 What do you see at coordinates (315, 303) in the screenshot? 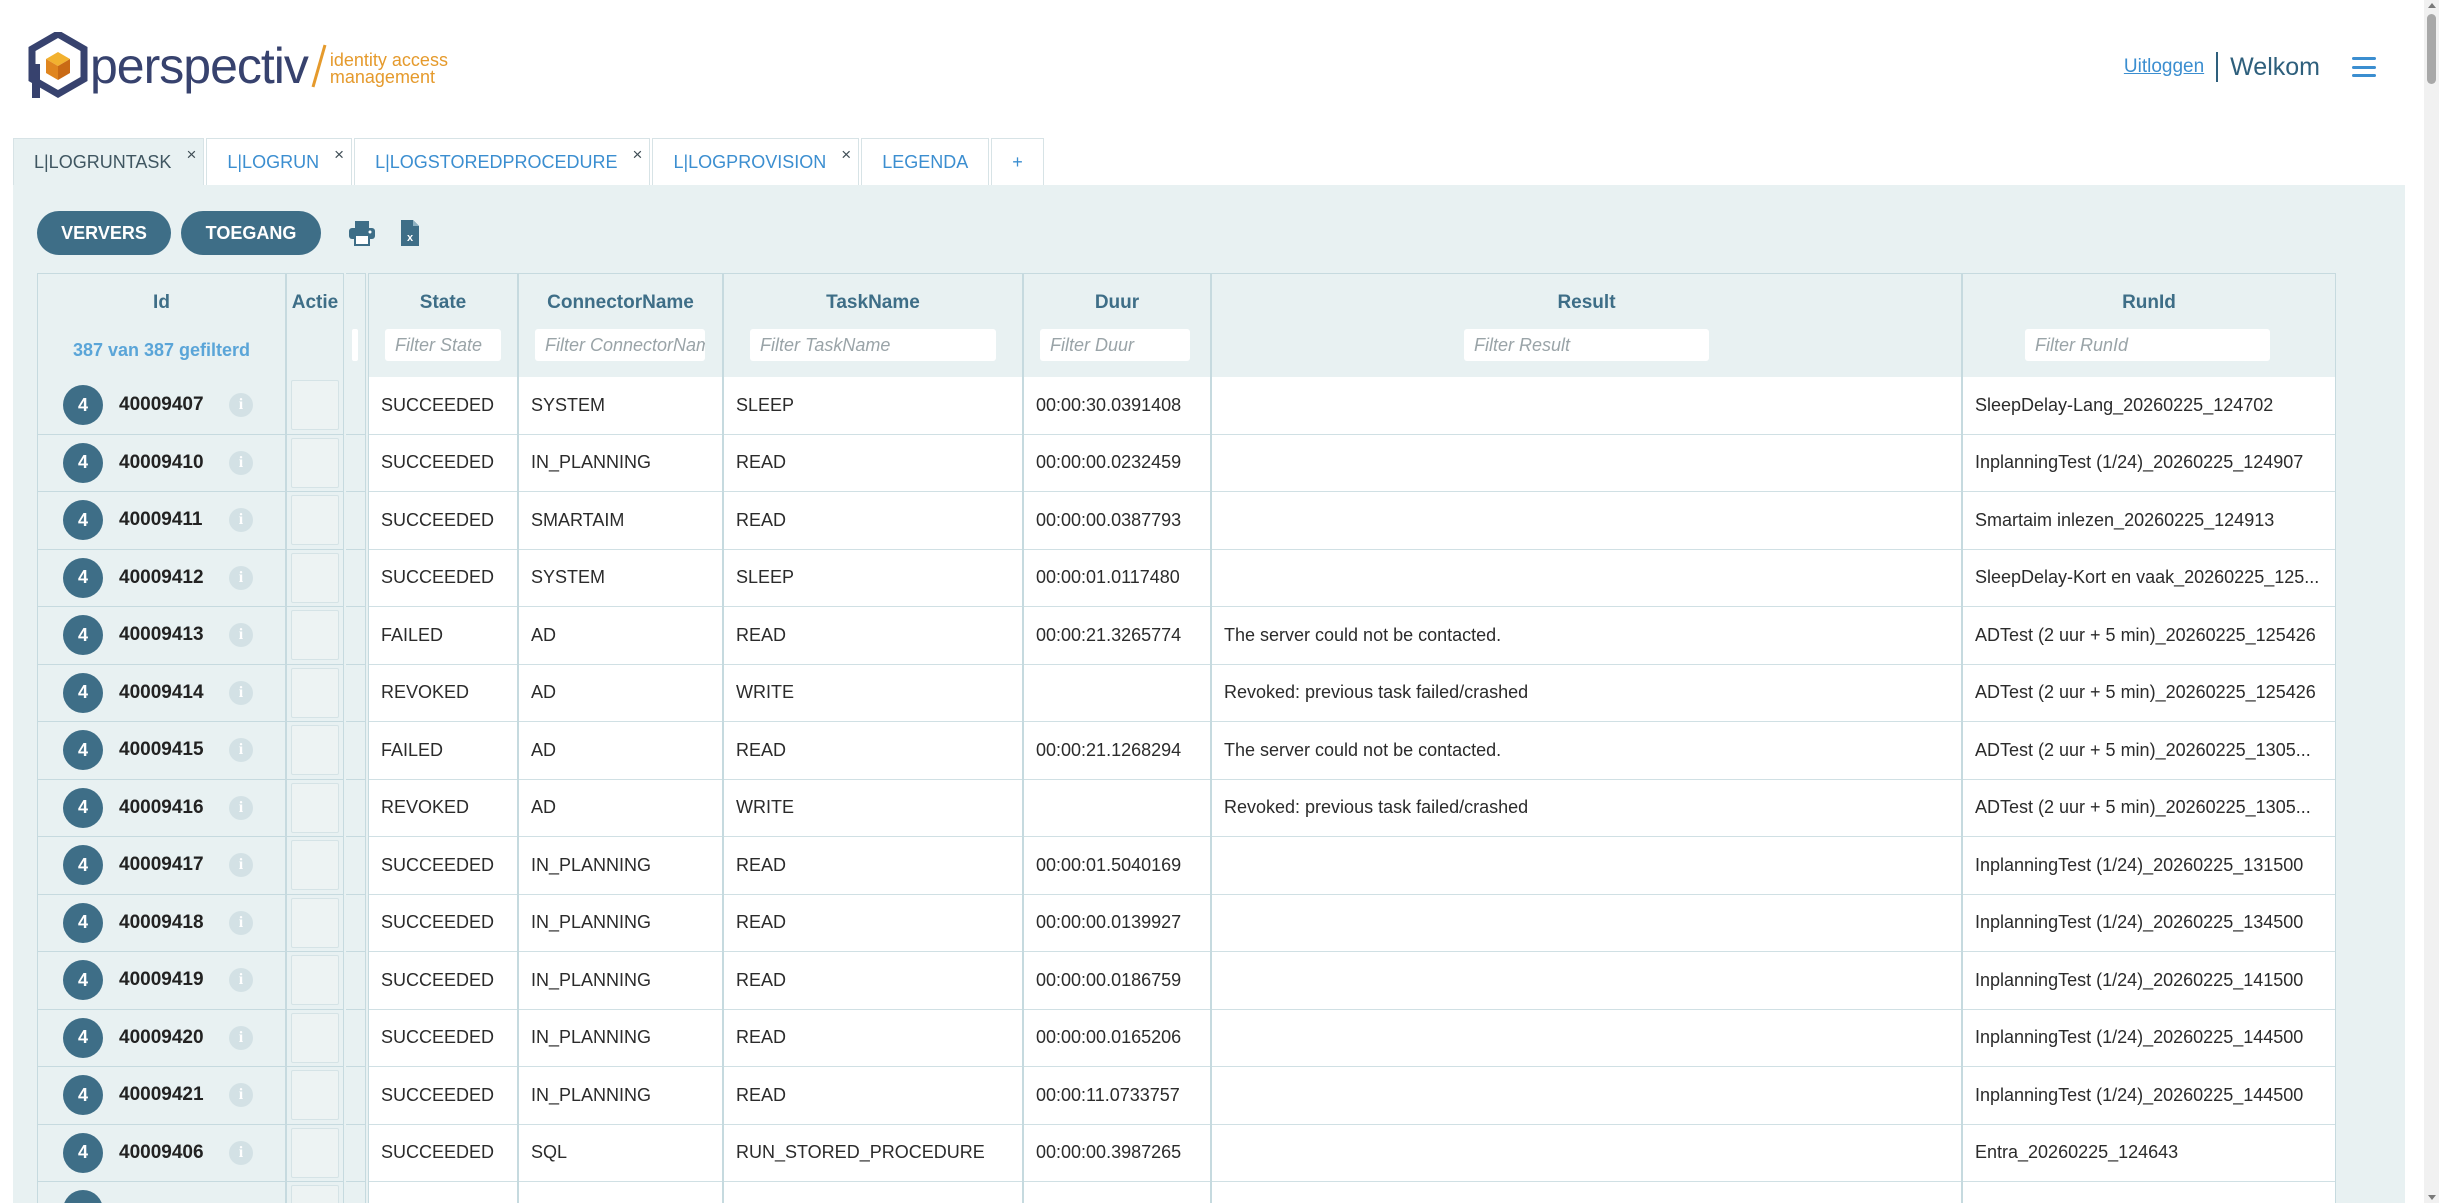
I see `header-action-title: Actie` at bounding box center [315, 303].